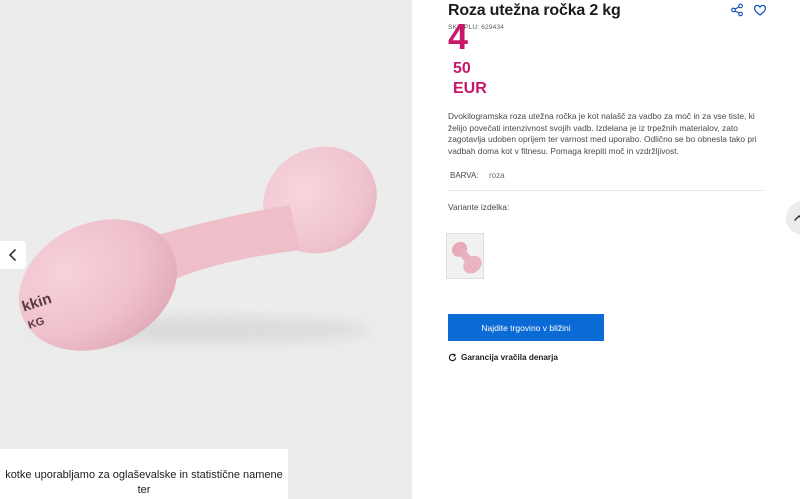 The width and height of the screenshot is (800, 499). I want to click on variants-label: Variante izdelka:, so click(479, 207).